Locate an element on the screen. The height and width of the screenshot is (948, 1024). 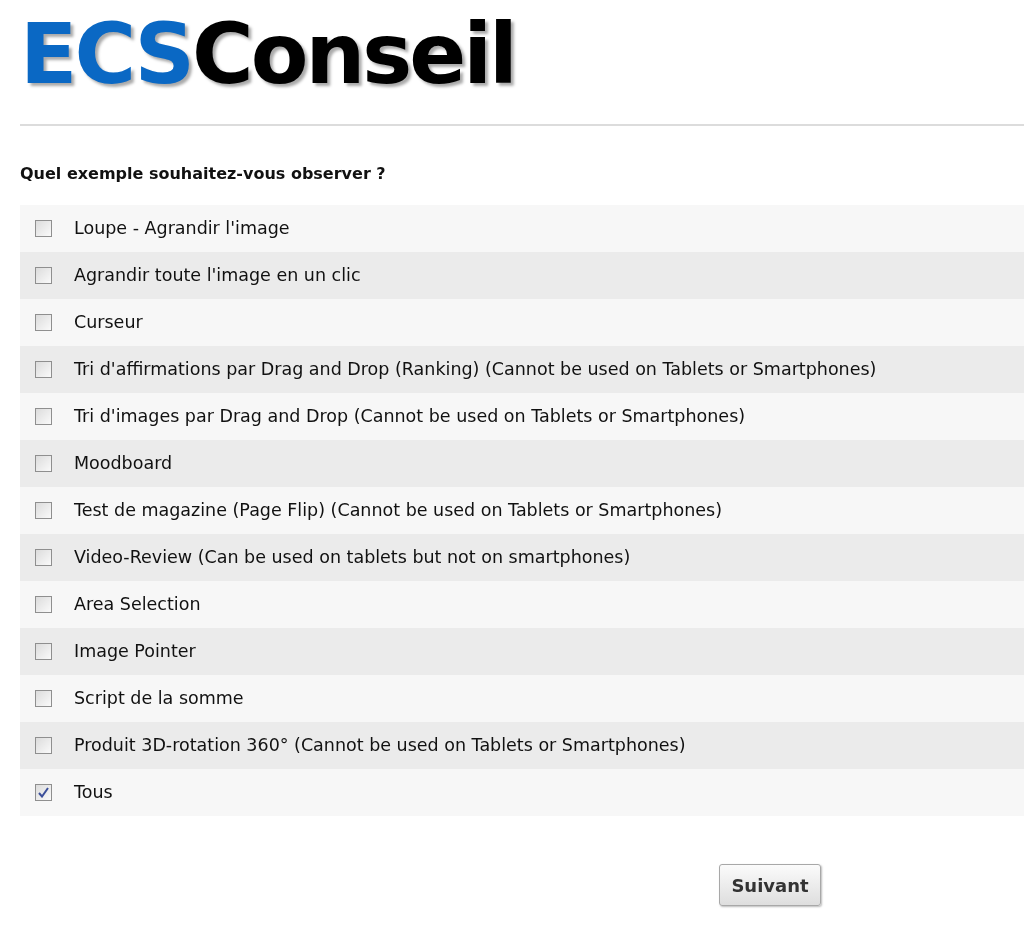
question: Quel exemple souhaitez-vous observer ? is located at coordinates (203, 173).